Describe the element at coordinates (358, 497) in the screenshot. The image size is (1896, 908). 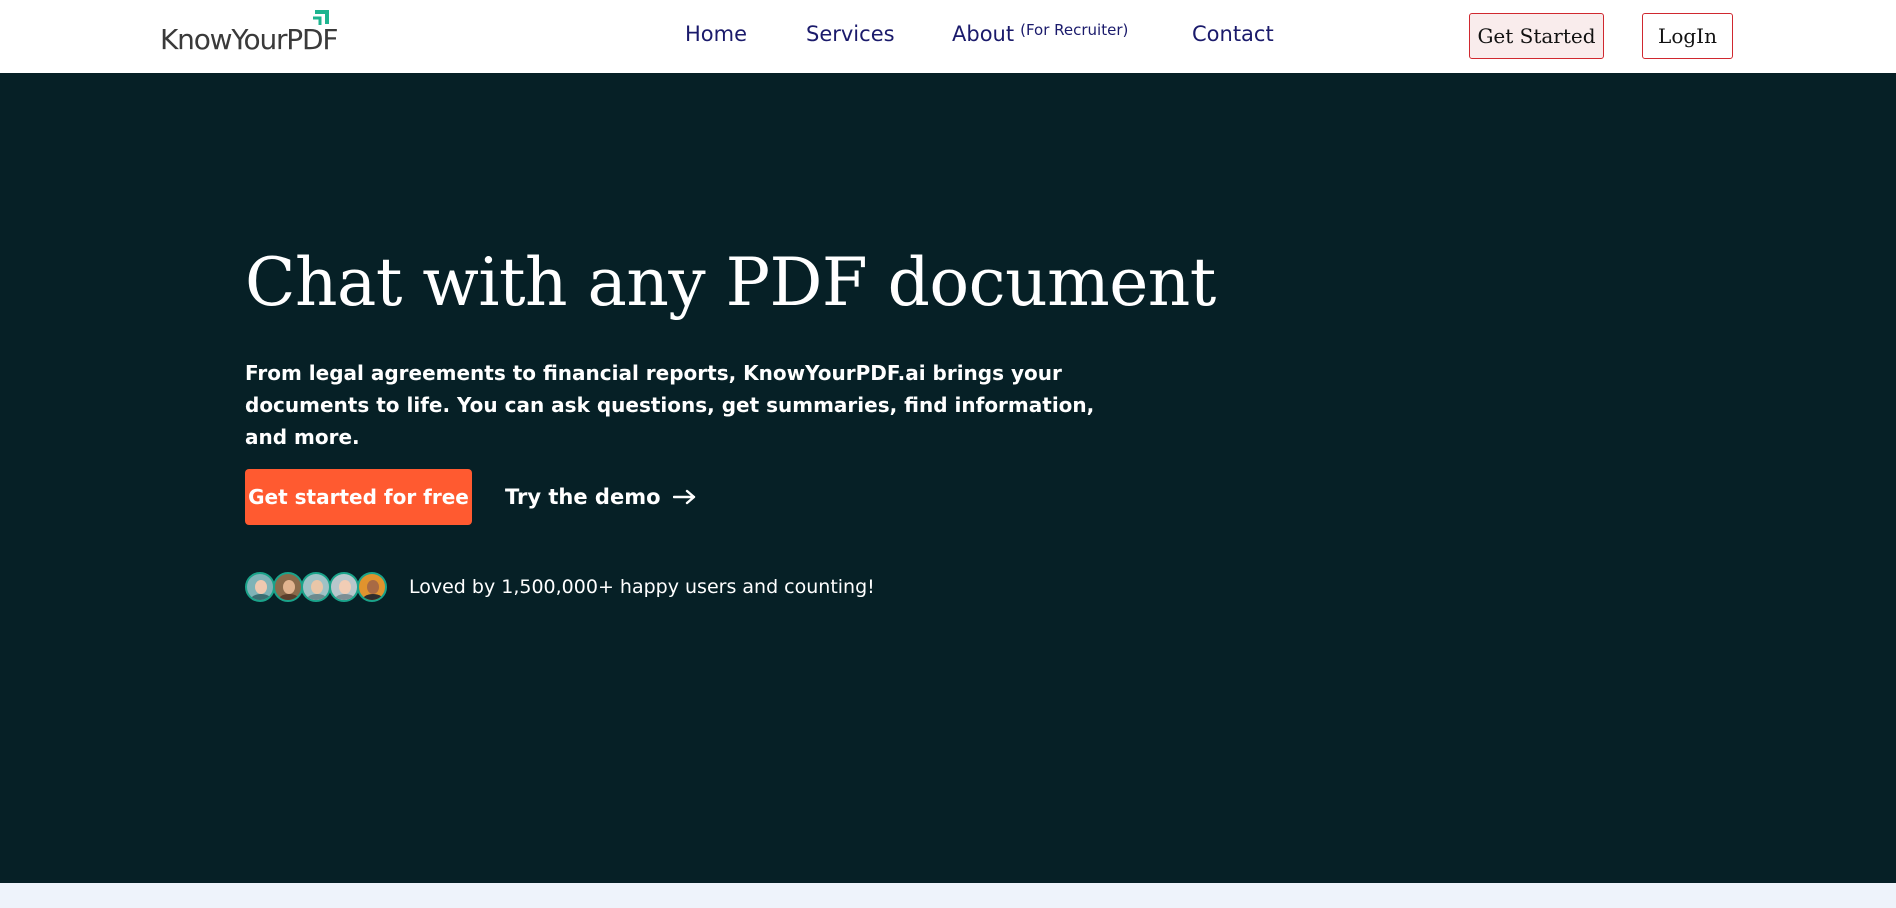
I see `get-started-free-button: Get started for free` at that location.